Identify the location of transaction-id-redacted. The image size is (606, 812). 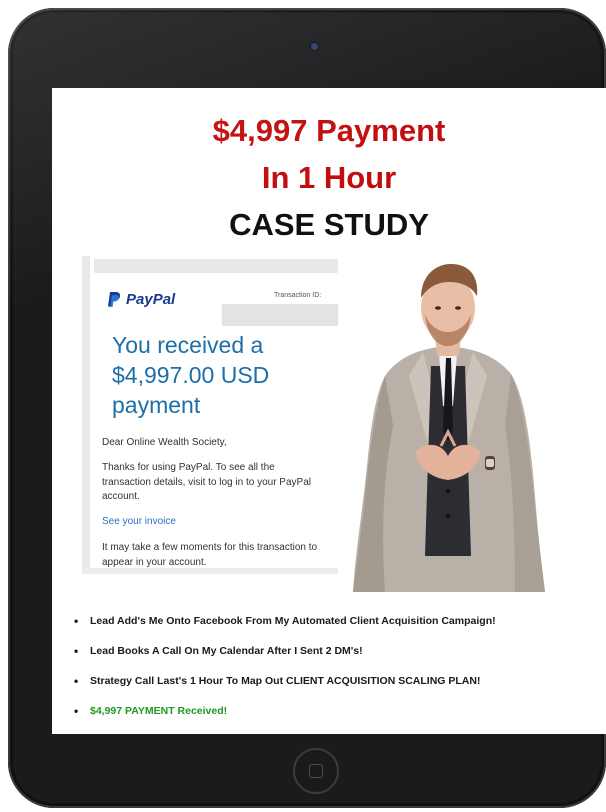
(280, 315).